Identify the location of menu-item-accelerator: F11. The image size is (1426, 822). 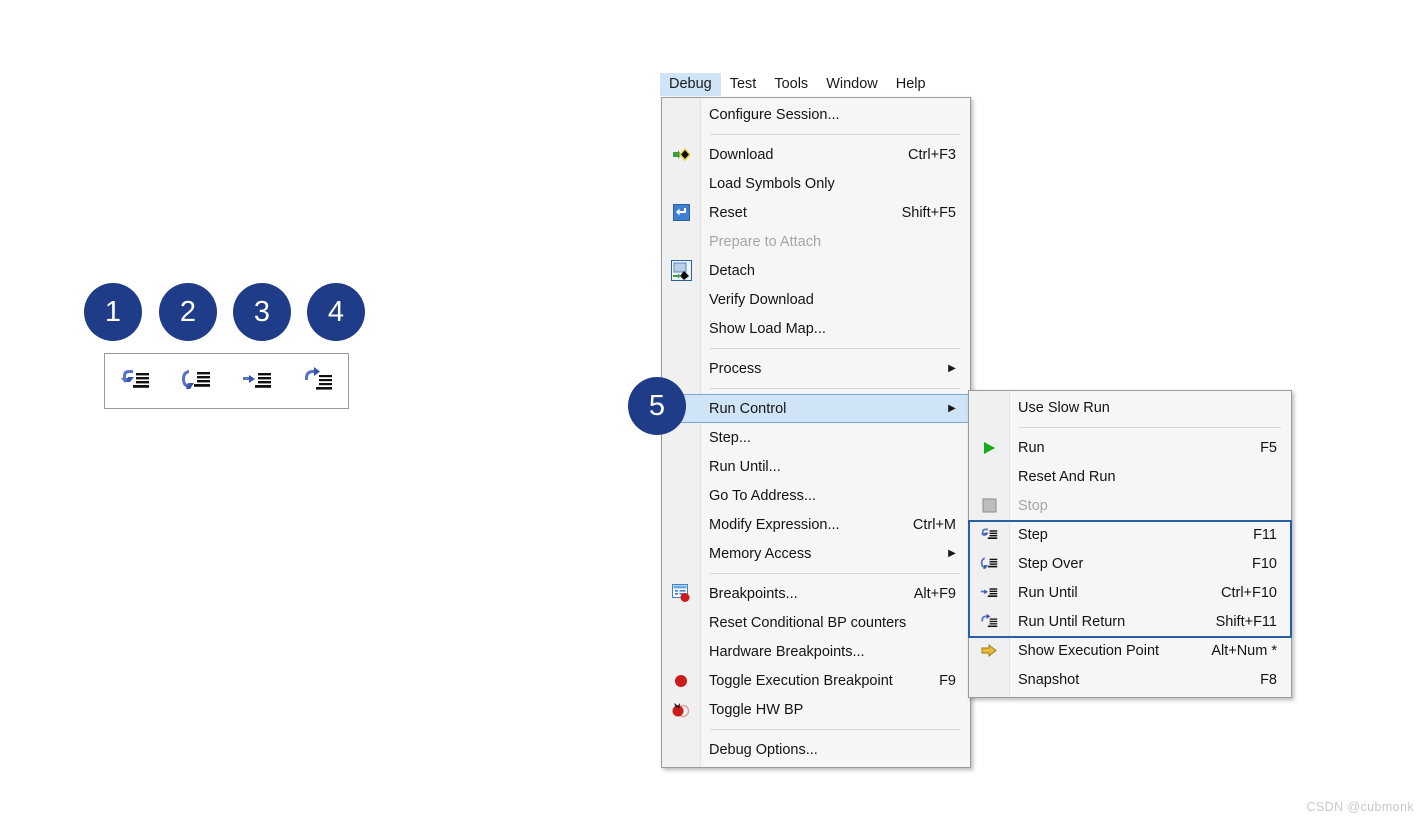
(1265, 534).